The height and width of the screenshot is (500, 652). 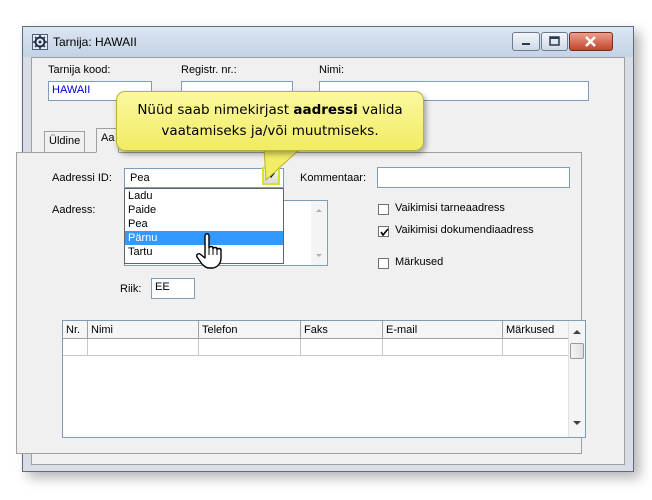 I want to click on close-icon, so click(x=590, y=41).